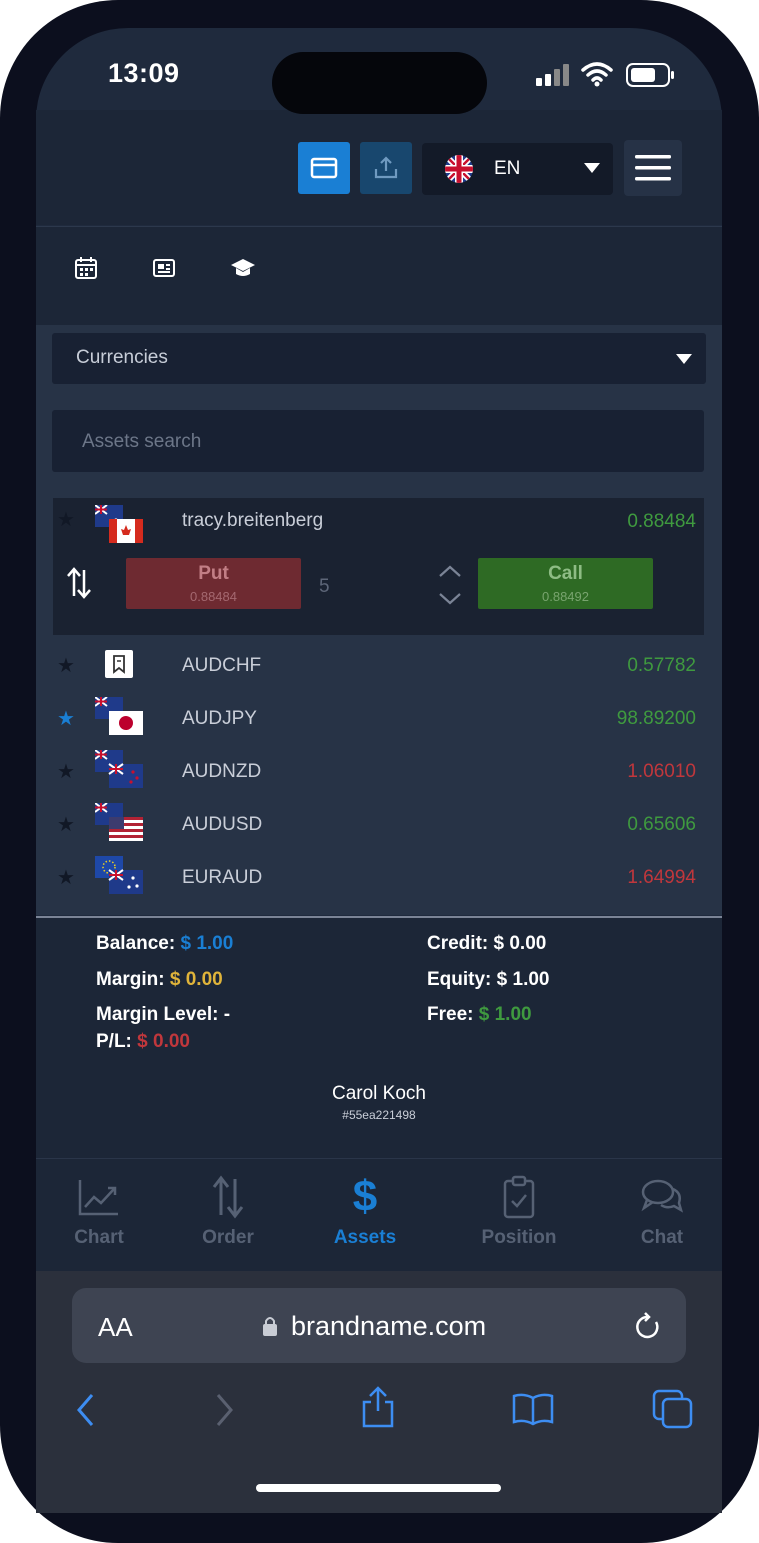 Image resolution: width=759 pixels, height=1543 pixels. What do you see at coordinates (533, 1411) in the screenshot?
I see `bookmarks-icon` at bounding box center [533, 1411].